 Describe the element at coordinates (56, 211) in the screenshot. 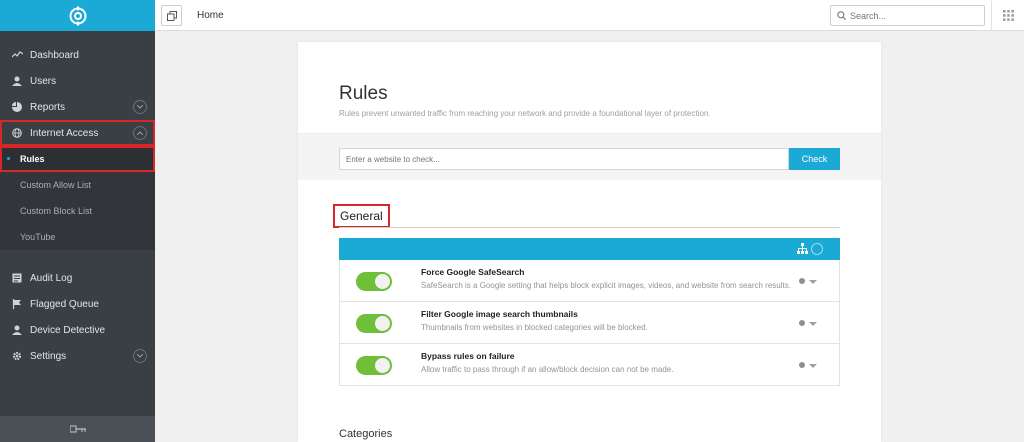

I see `sidebar-subitem-label: Custom Block List` at that location.